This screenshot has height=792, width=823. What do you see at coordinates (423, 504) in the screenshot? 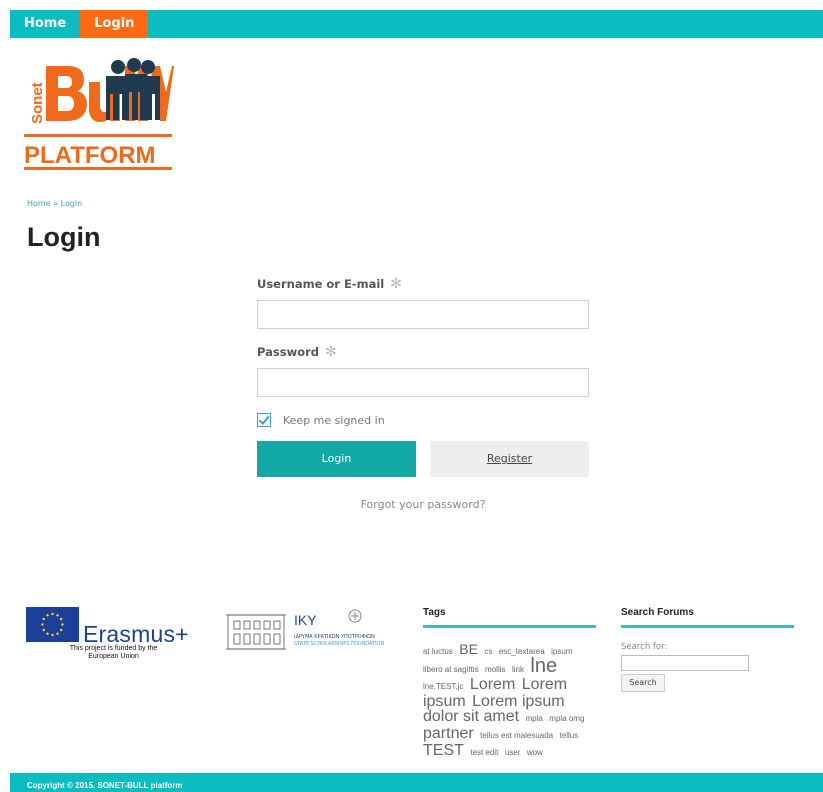
I see `forgot-password-link: Forgot your password?` at bounding box center [423, 504].